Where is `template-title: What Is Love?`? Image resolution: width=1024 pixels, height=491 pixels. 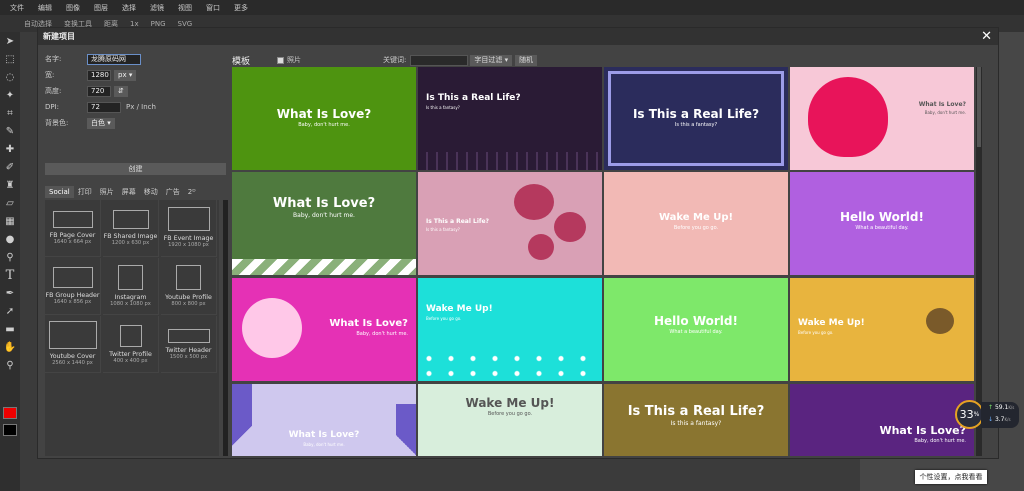
template-title: What Is Love? is located at coordinates (922, 430).